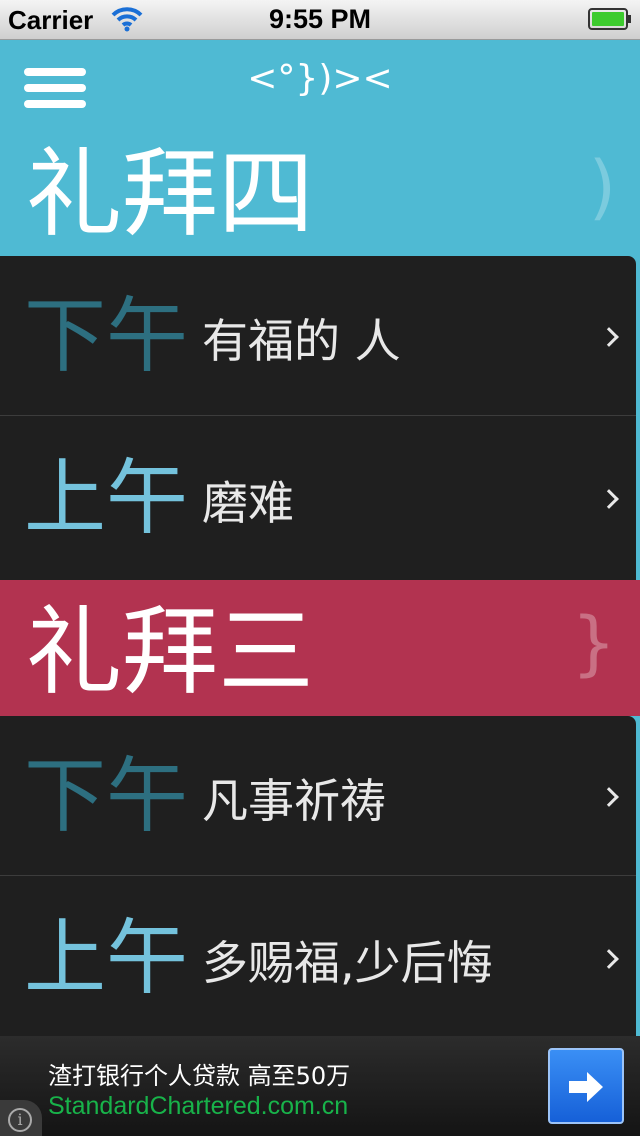 The image size is (640, 1136). Describe the element at coordinates (347, 963) in the screenshot. I see `sermon-title: 多赐福,少后悔` at that location.